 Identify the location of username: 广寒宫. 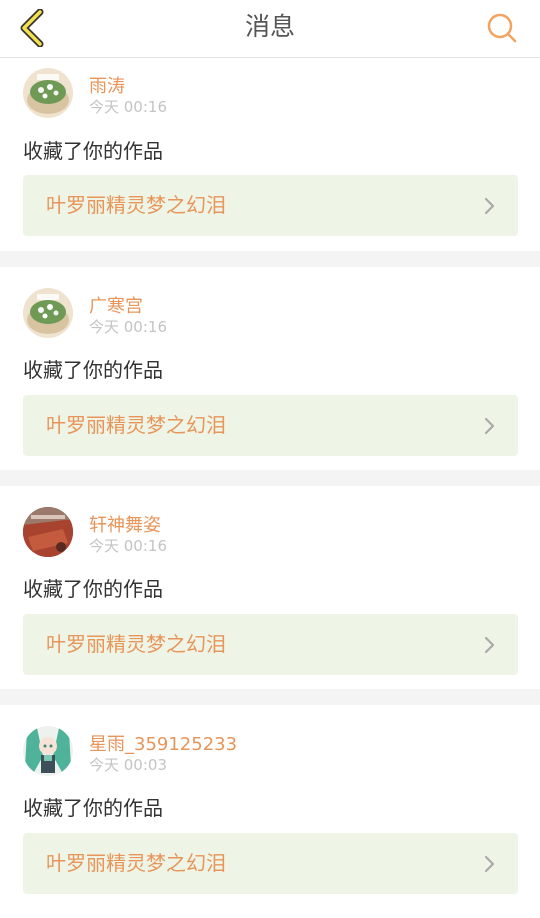
(116, 305).